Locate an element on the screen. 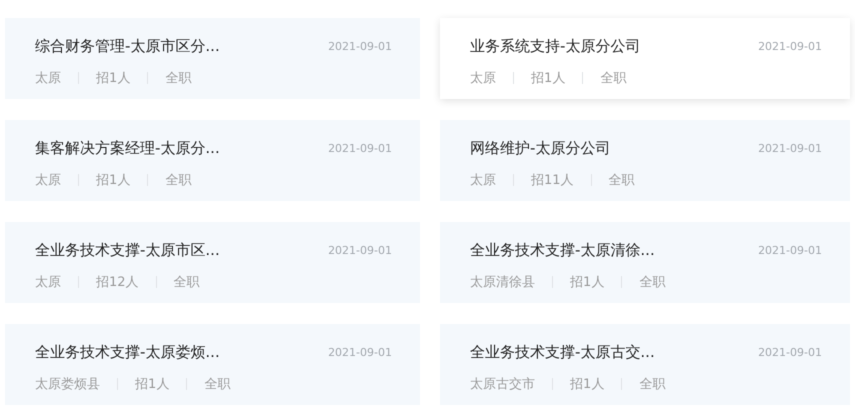 This screenshot has height=419, width=855. job-card: 全业务技术支撑-太原市区... 2021-09-01 太原 招12人 全职 is located at coordinates (212, 262).